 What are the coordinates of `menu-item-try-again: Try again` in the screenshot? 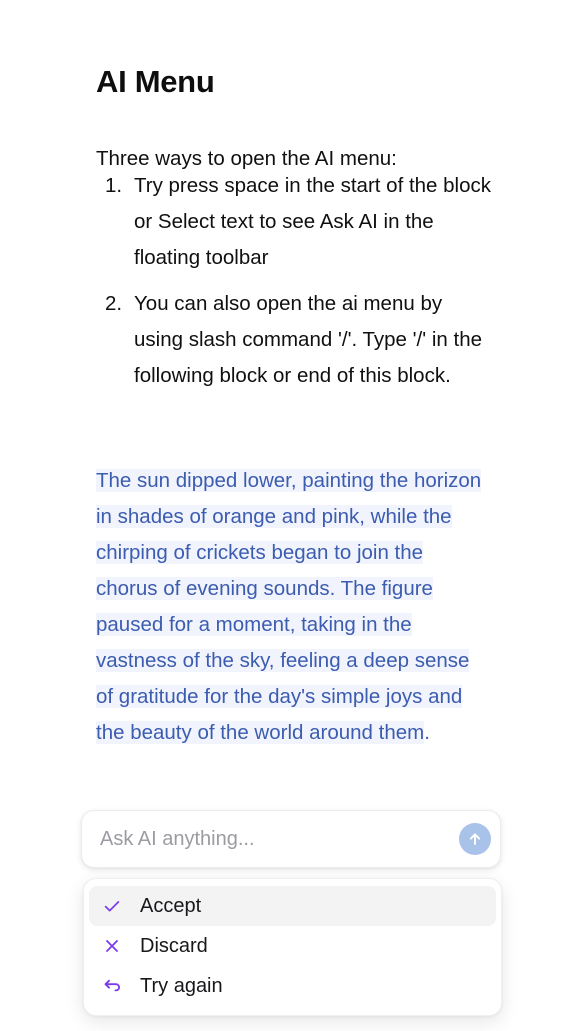 It's located at (292, 986).